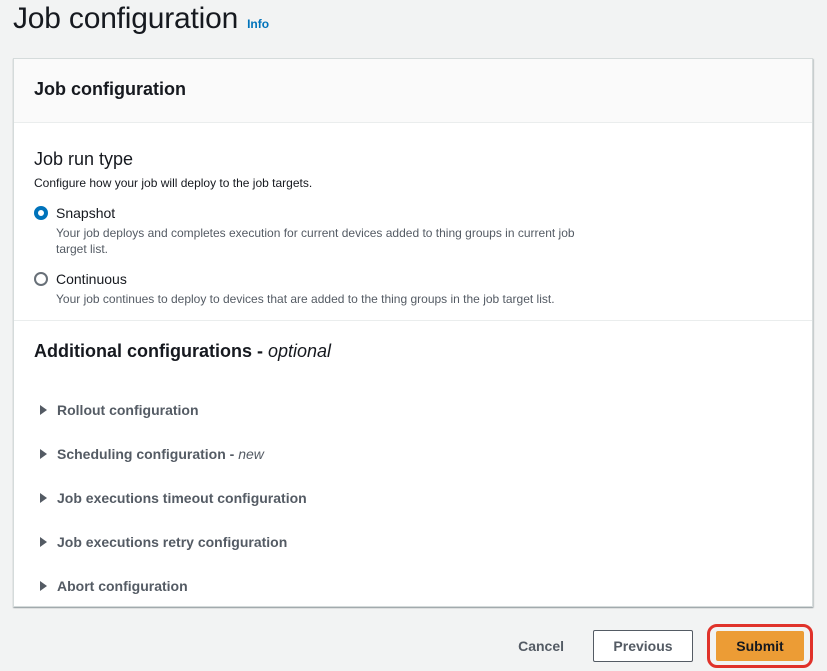 This screenshot has width=827, height=671. I want to click on previous-button: Previous, so click(643, 646).